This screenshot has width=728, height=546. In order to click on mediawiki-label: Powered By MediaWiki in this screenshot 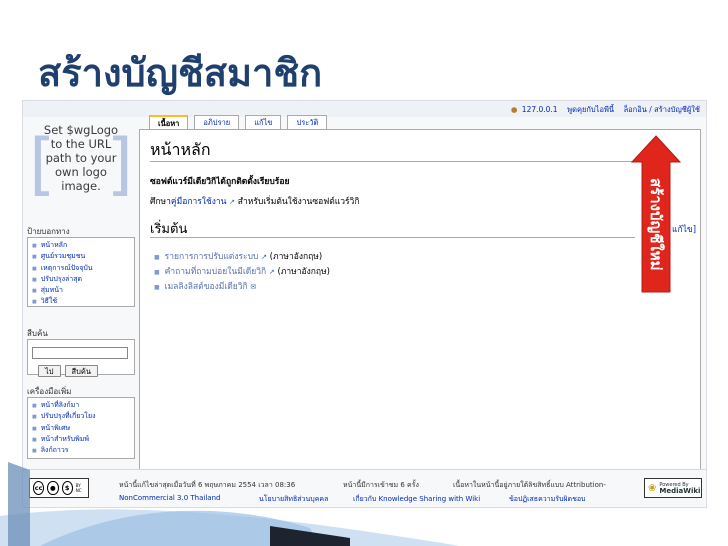, I will do `click(679, 488)`.